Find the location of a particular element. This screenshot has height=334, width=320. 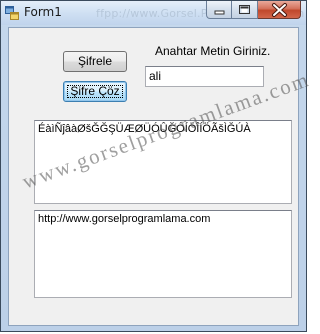

close-button is located at coordinates (279, 10).